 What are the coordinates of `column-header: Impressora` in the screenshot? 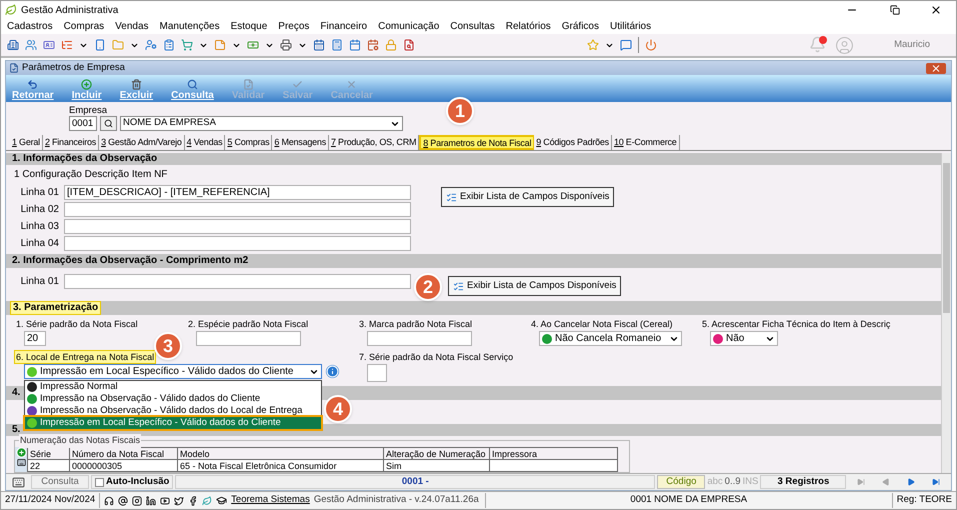 It's located at (554, 454).